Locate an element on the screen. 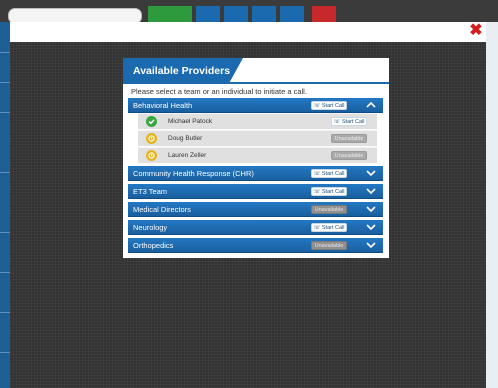 Image resolution: width=498 pixels, height=388 pixels. group-name: ET3 Team is located at coordinates (150, 191).